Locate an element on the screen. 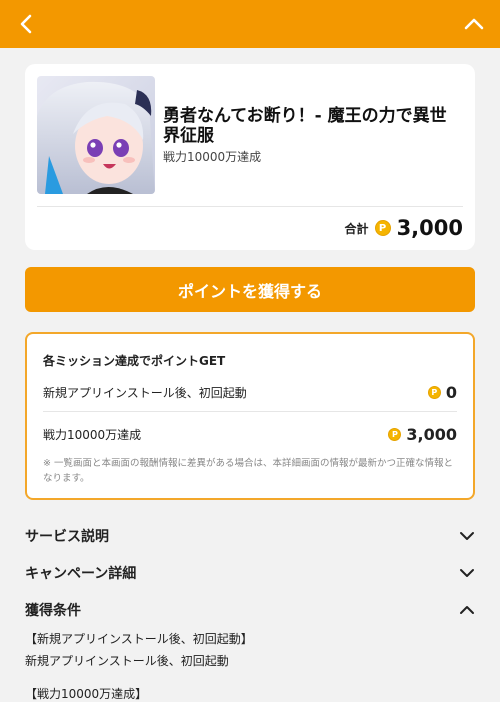  top-bar is located at coordinates (250, 24).